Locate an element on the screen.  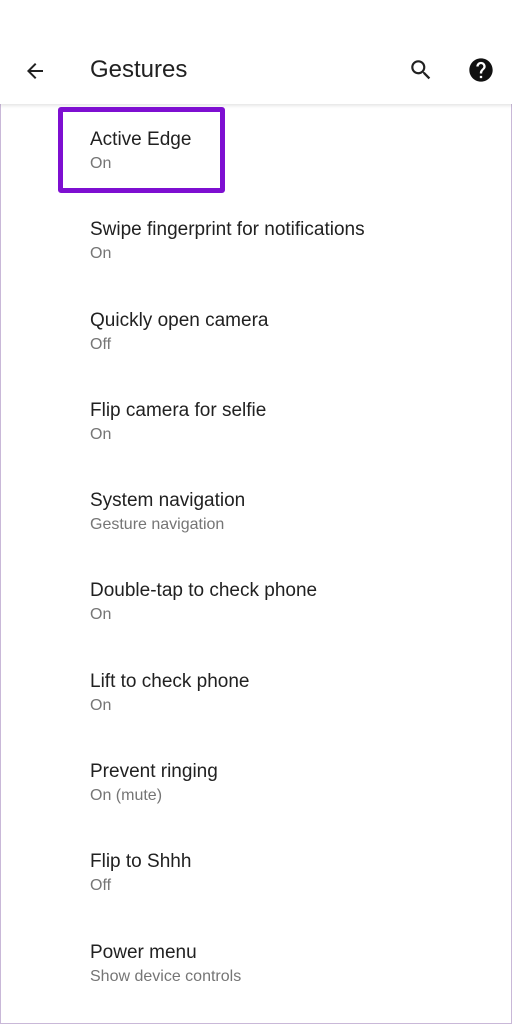
item-title: System navigation is located at coordinates (168, 501).